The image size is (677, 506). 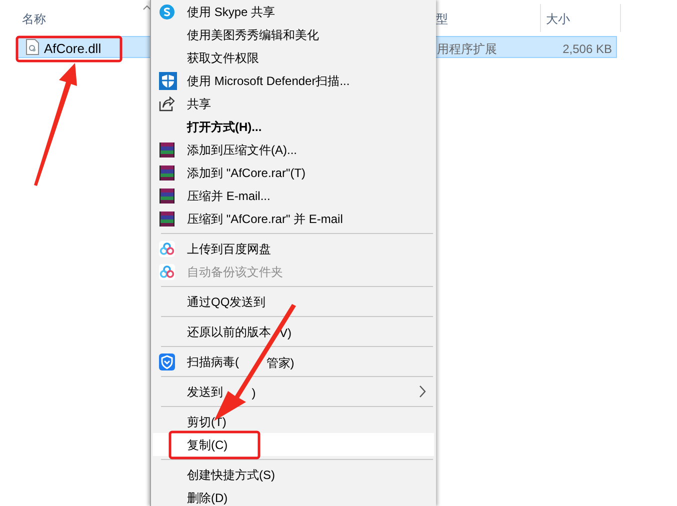 What do you see at coordinates (467, 49) in the screenshot?
I see `file-type: 用程序扩展` at bounding box center [467, 49].